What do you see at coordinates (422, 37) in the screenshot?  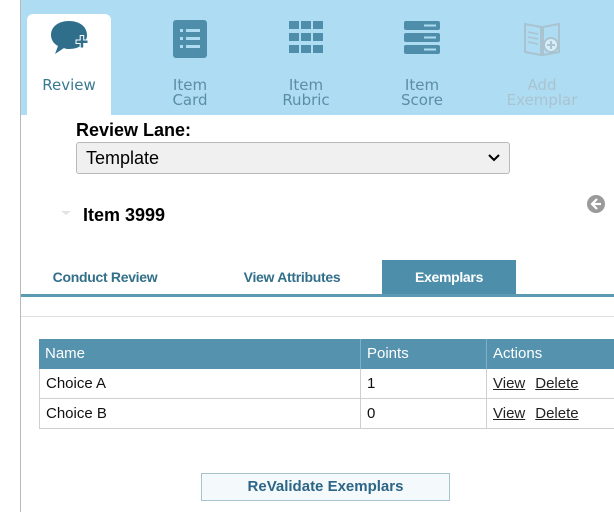 I see `list-score-icon` at bounding box center [422, 37].